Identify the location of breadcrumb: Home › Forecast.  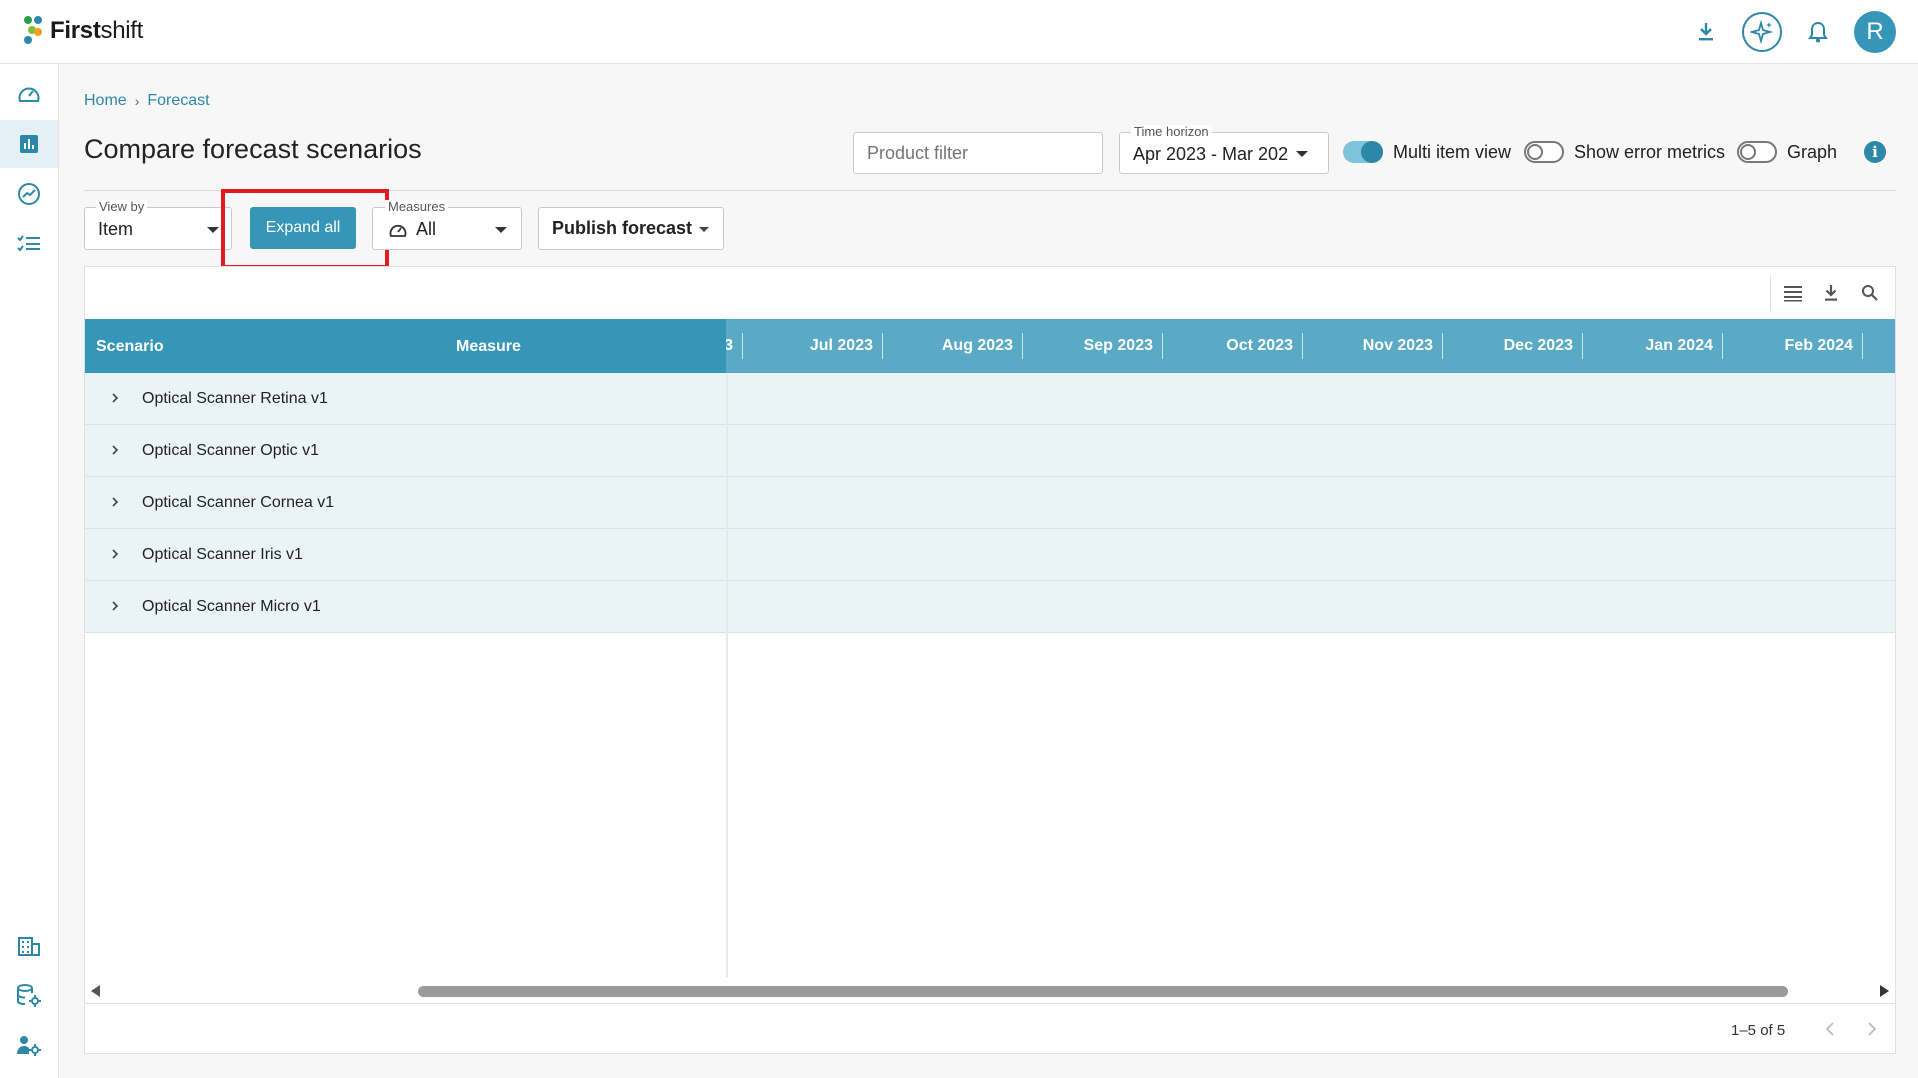
(147, 101).